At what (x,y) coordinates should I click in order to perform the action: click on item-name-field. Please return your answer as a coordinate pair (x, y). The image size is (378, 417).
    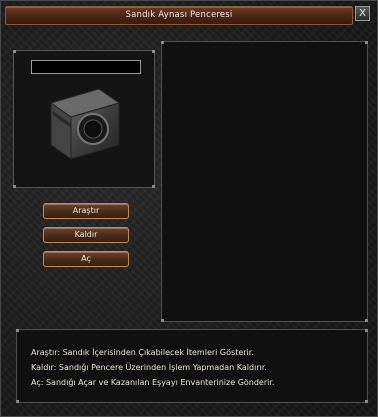
    Looking at the image, I should click on (86, 67).